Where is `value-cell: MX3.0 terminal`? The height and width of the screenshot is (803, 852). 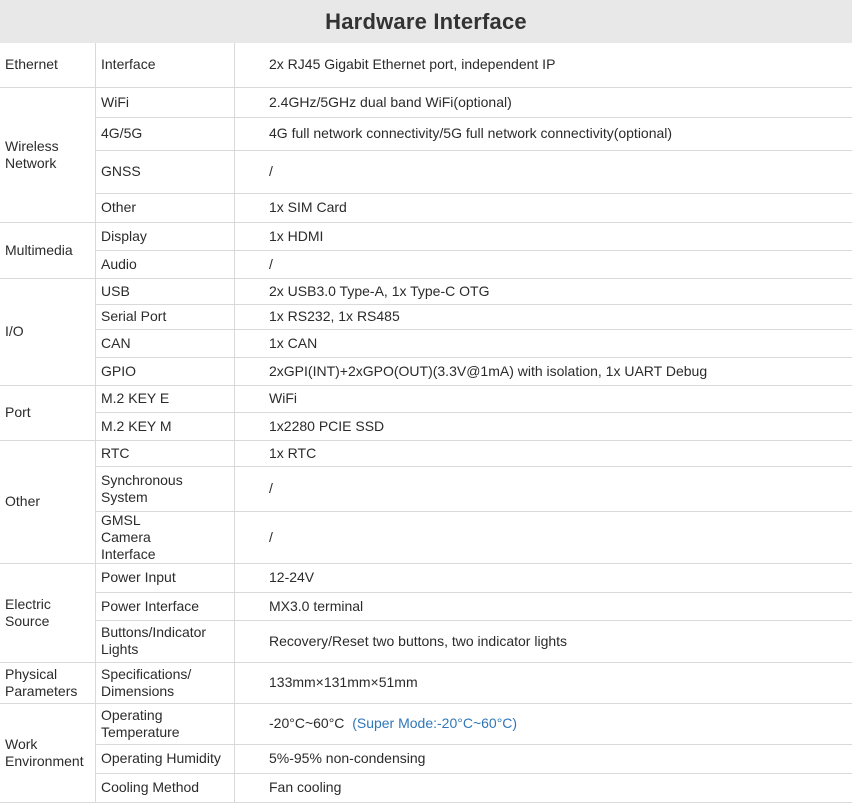
value-cell: MX3.0 terminal is located at coordinates (543, 606).